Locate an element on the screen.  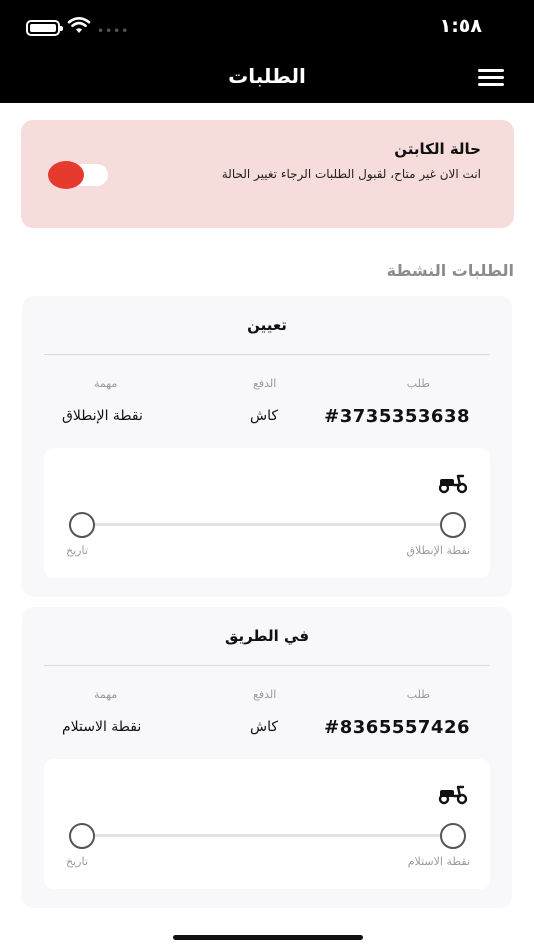
page-title: الطلبات is located at coordinates (267, 76).